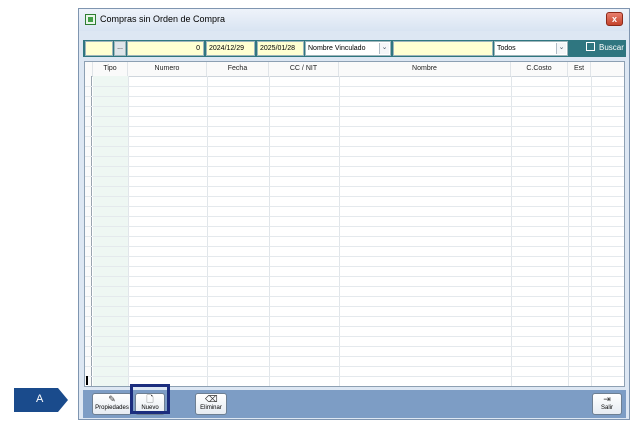 The width and height of the screenshot is (644, 426). I want to click on propiedades-button: ✎ Propiedades, so click(112, 404).